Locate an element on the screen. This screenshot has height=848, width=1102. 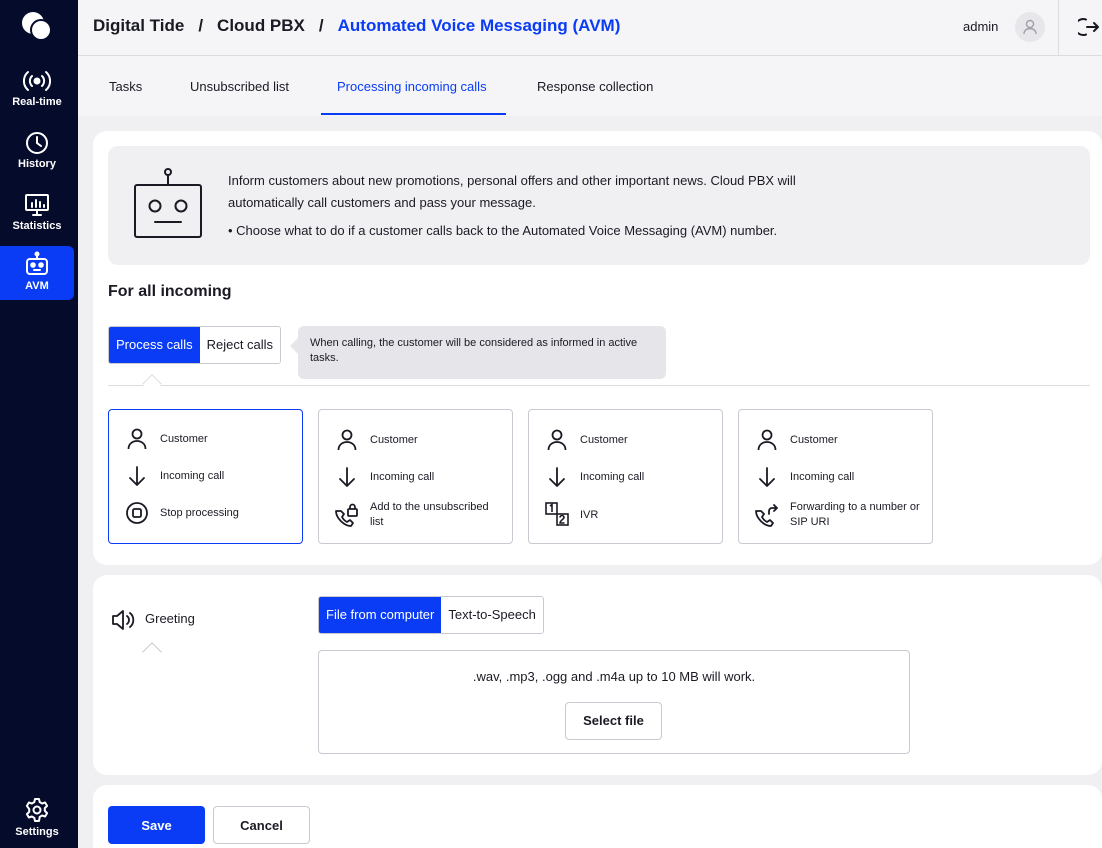
breadcrumb-item: Digital Tide is located at coordinates (138, 25).